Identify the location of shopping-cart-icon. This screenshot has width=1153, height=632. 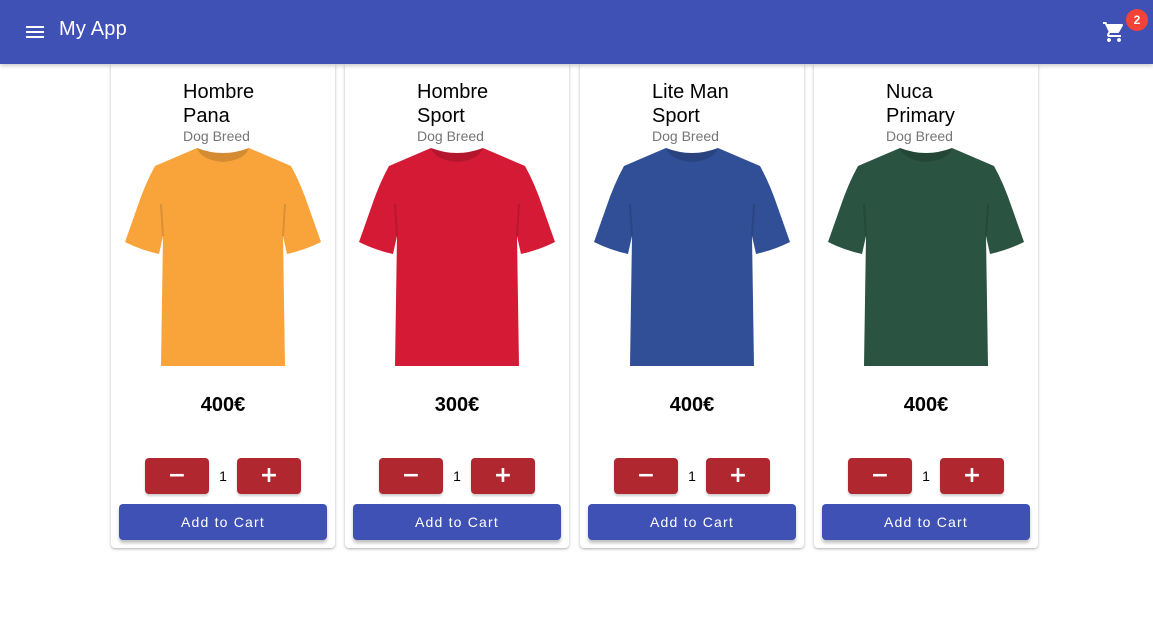
(1113, 32).